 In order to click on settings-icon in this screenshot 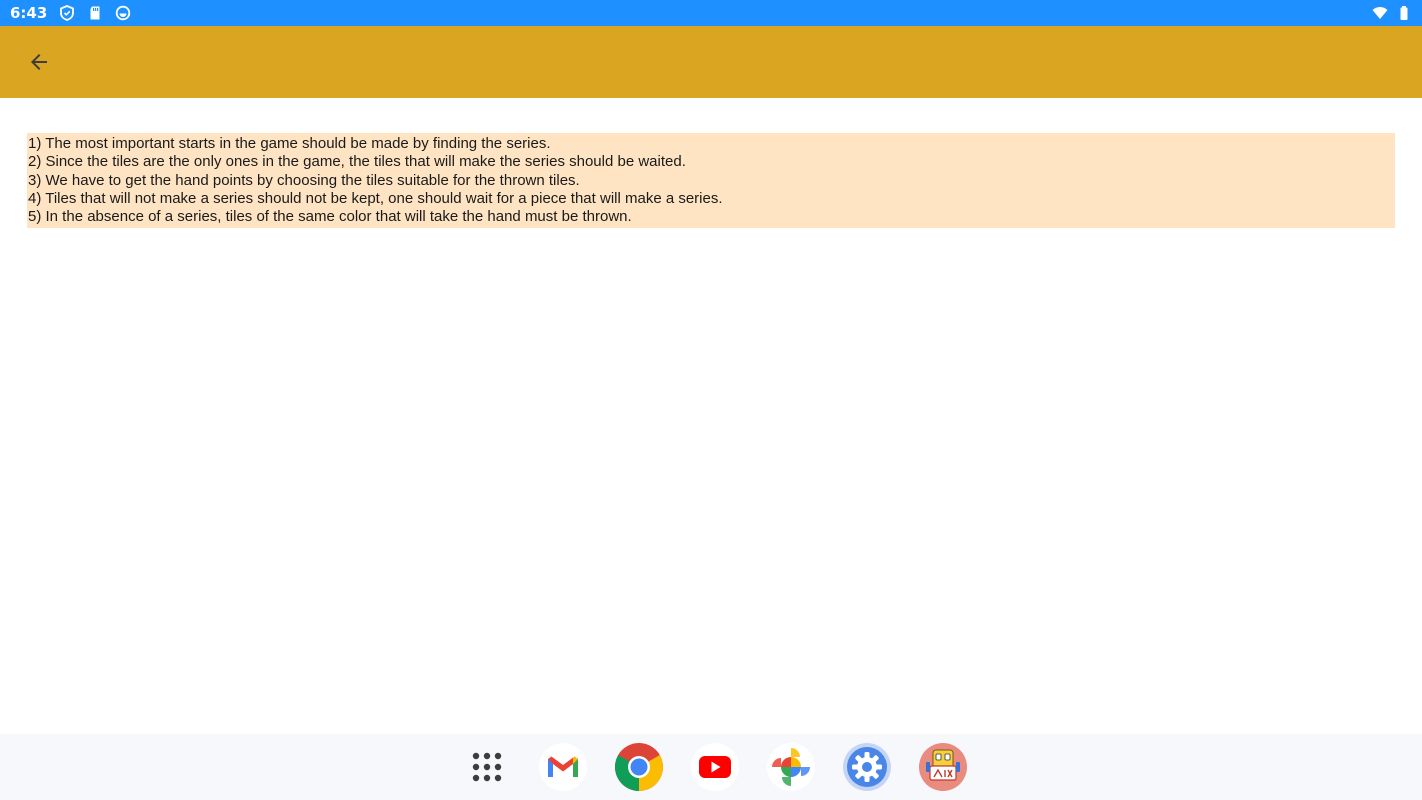, I will do `click(867, 767)`.